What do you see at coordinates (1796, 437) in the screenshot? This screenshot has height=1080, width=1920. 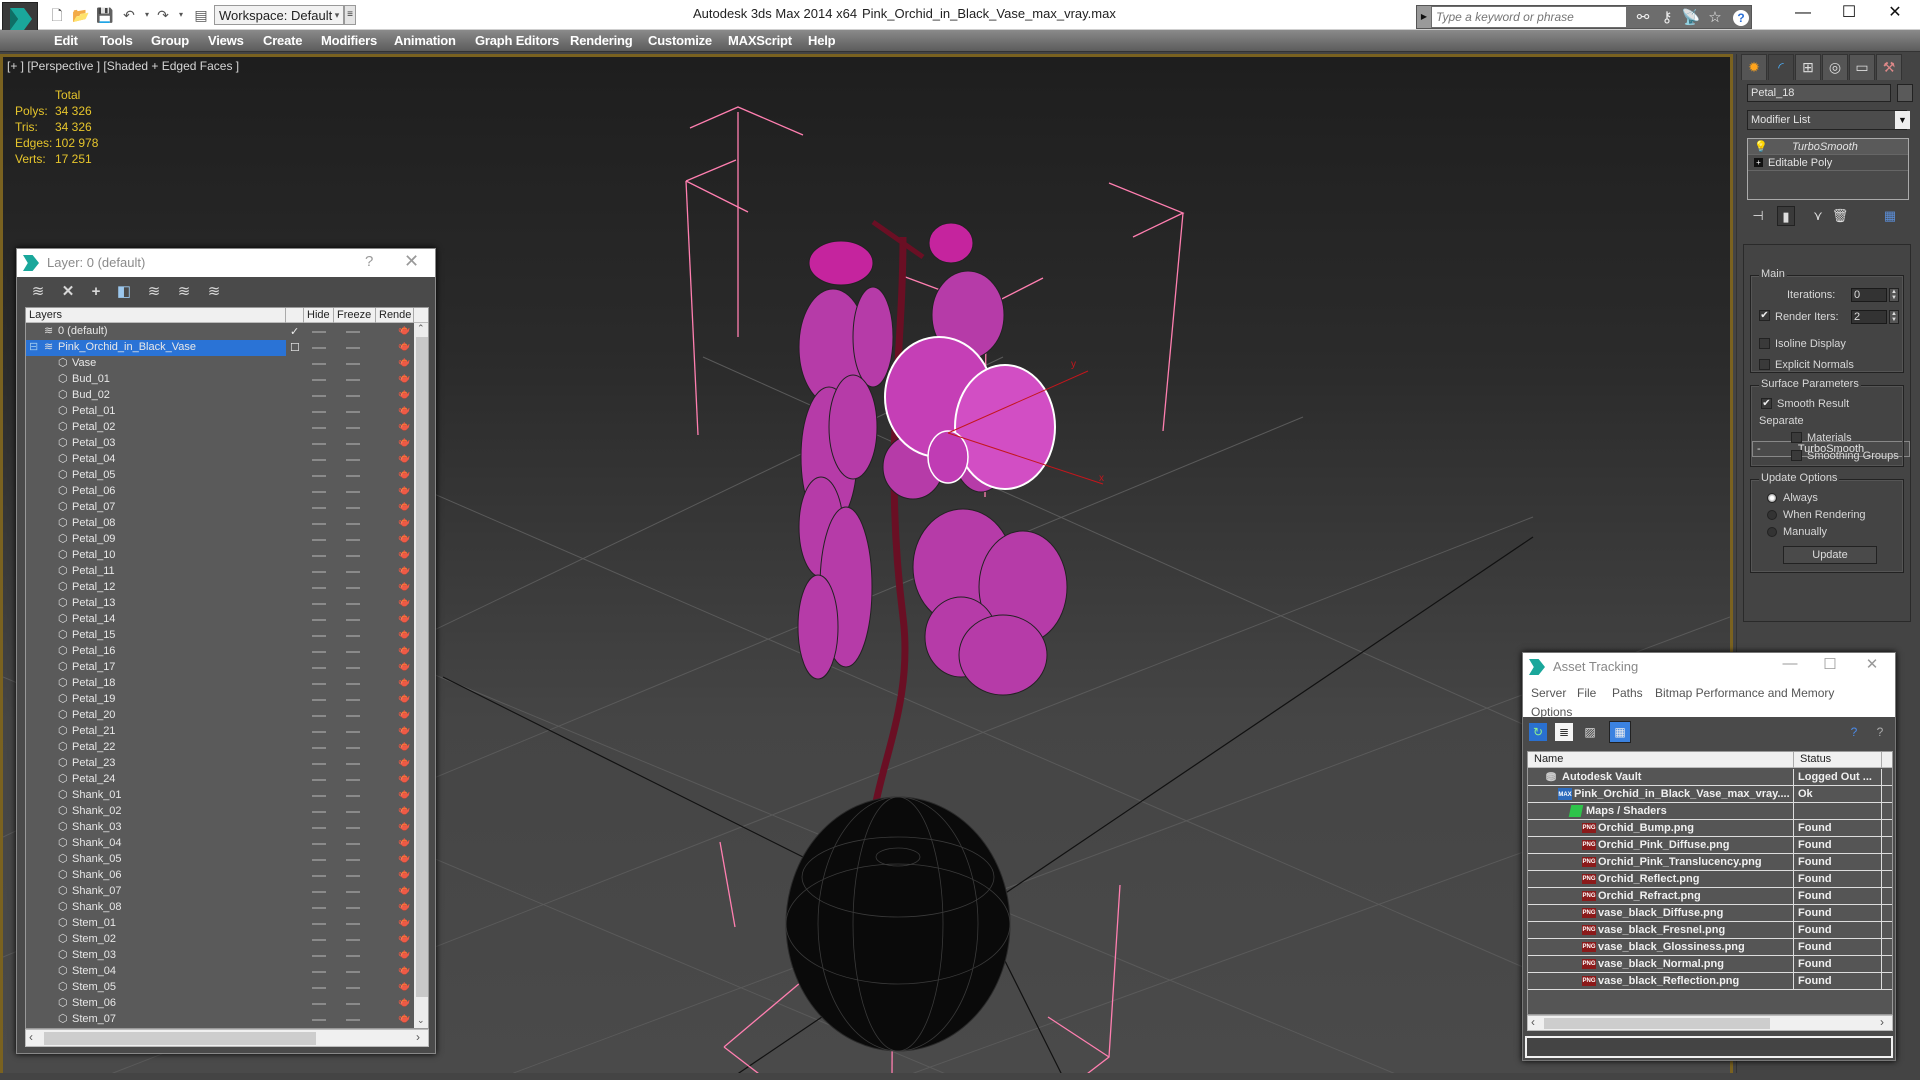 I see `materials-checkbox` at bounding box center [1796, 437].